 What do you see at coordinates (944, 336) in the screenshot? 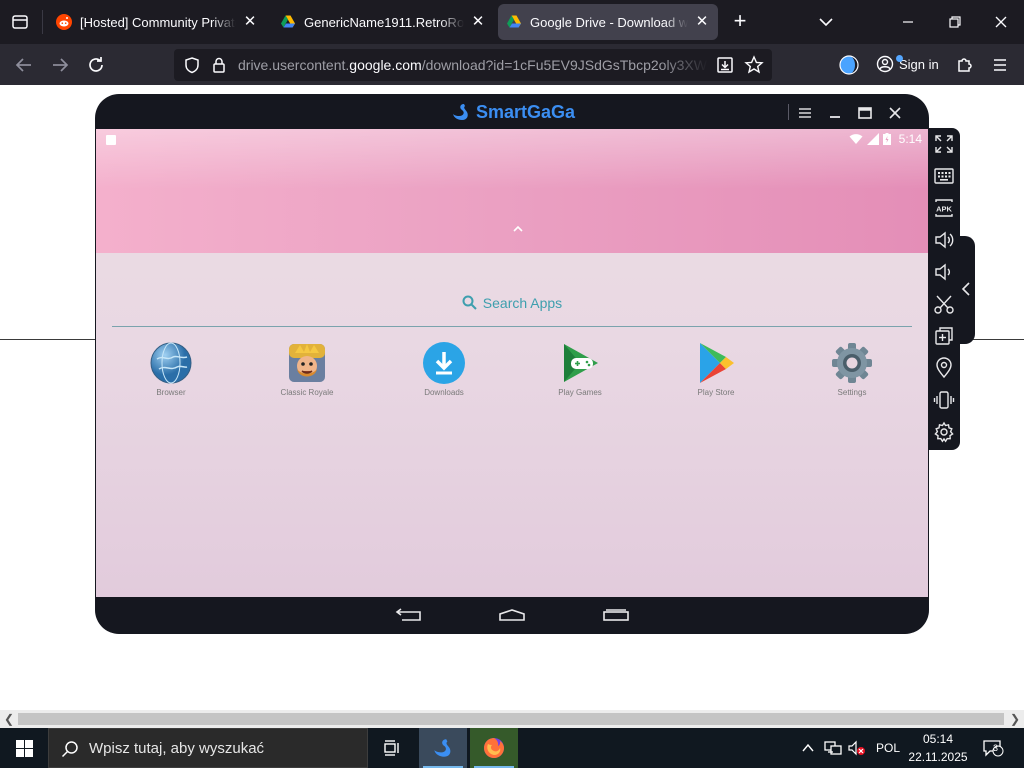
I see `multi-instance-icon` at bounding box center [944, 336].